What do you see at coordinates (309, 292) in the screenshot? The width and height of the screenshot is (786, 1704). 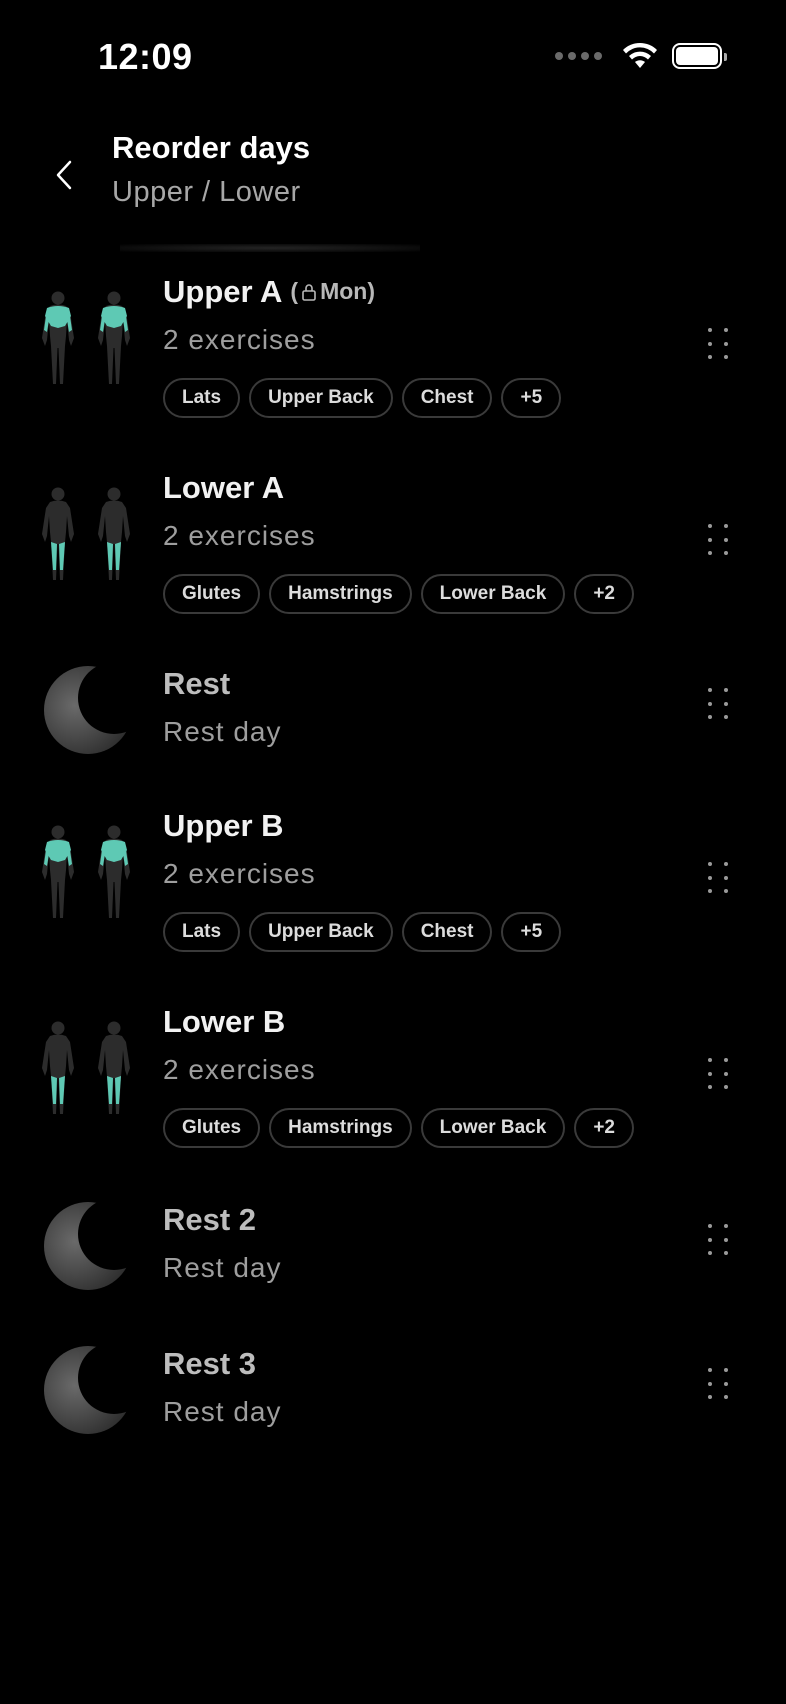 I see `lock-icon` at bounding box center [309, 292].